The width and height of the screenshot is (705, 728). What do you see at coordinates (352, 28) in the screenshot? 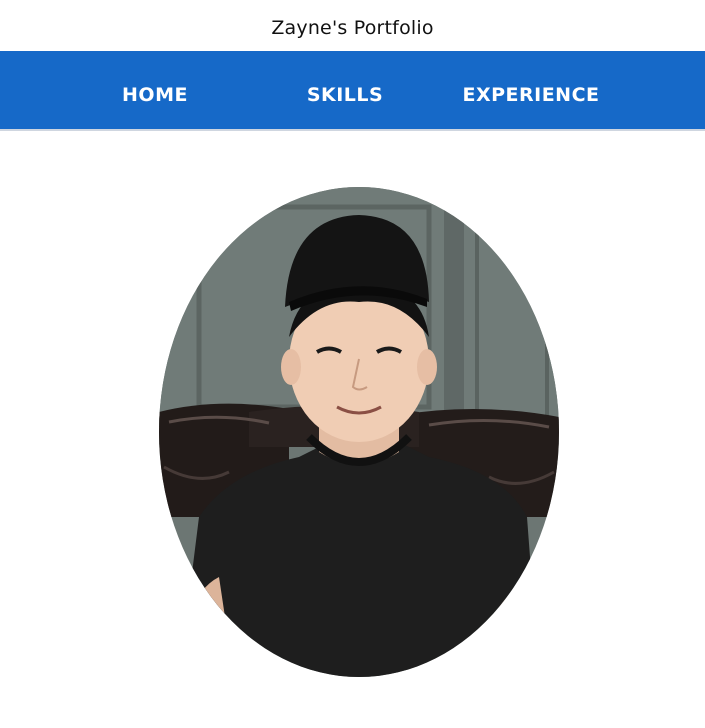
I see `site-title: Zayne's Portfolio` at bounding box center [352, 28].